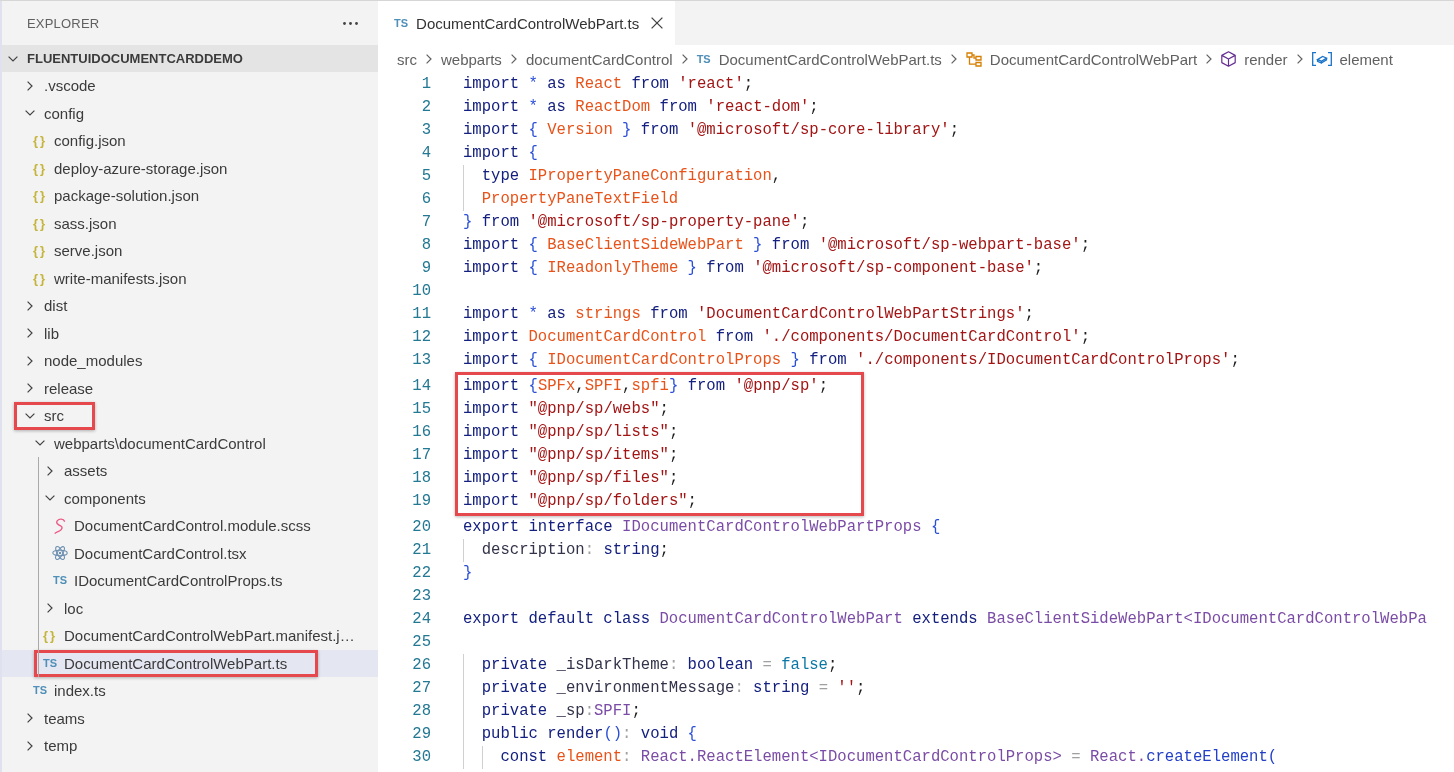  What do you see at coordinates (1081, 59) in the screenshot?
I see `breadcrumb-item: DocumentCardControlWebPart` at bounding box center [1081, 59].